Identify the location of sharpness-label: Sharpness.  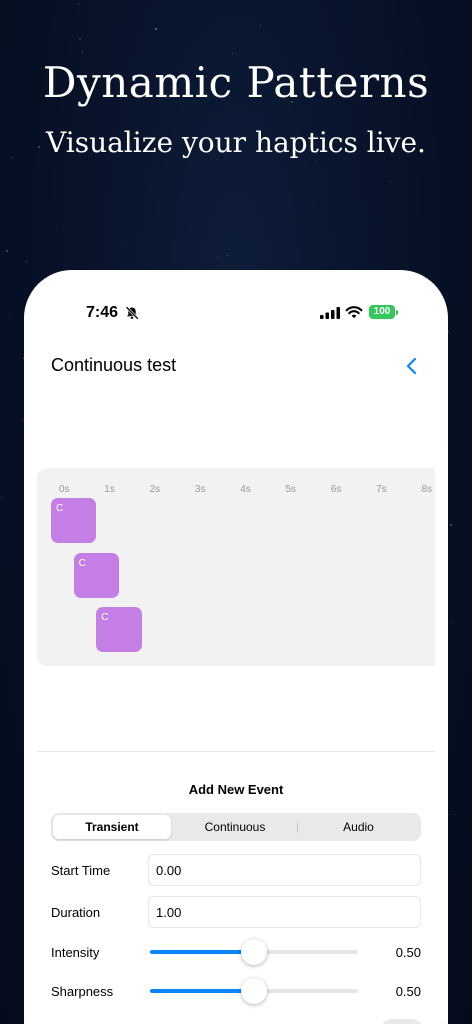
(82, 991).